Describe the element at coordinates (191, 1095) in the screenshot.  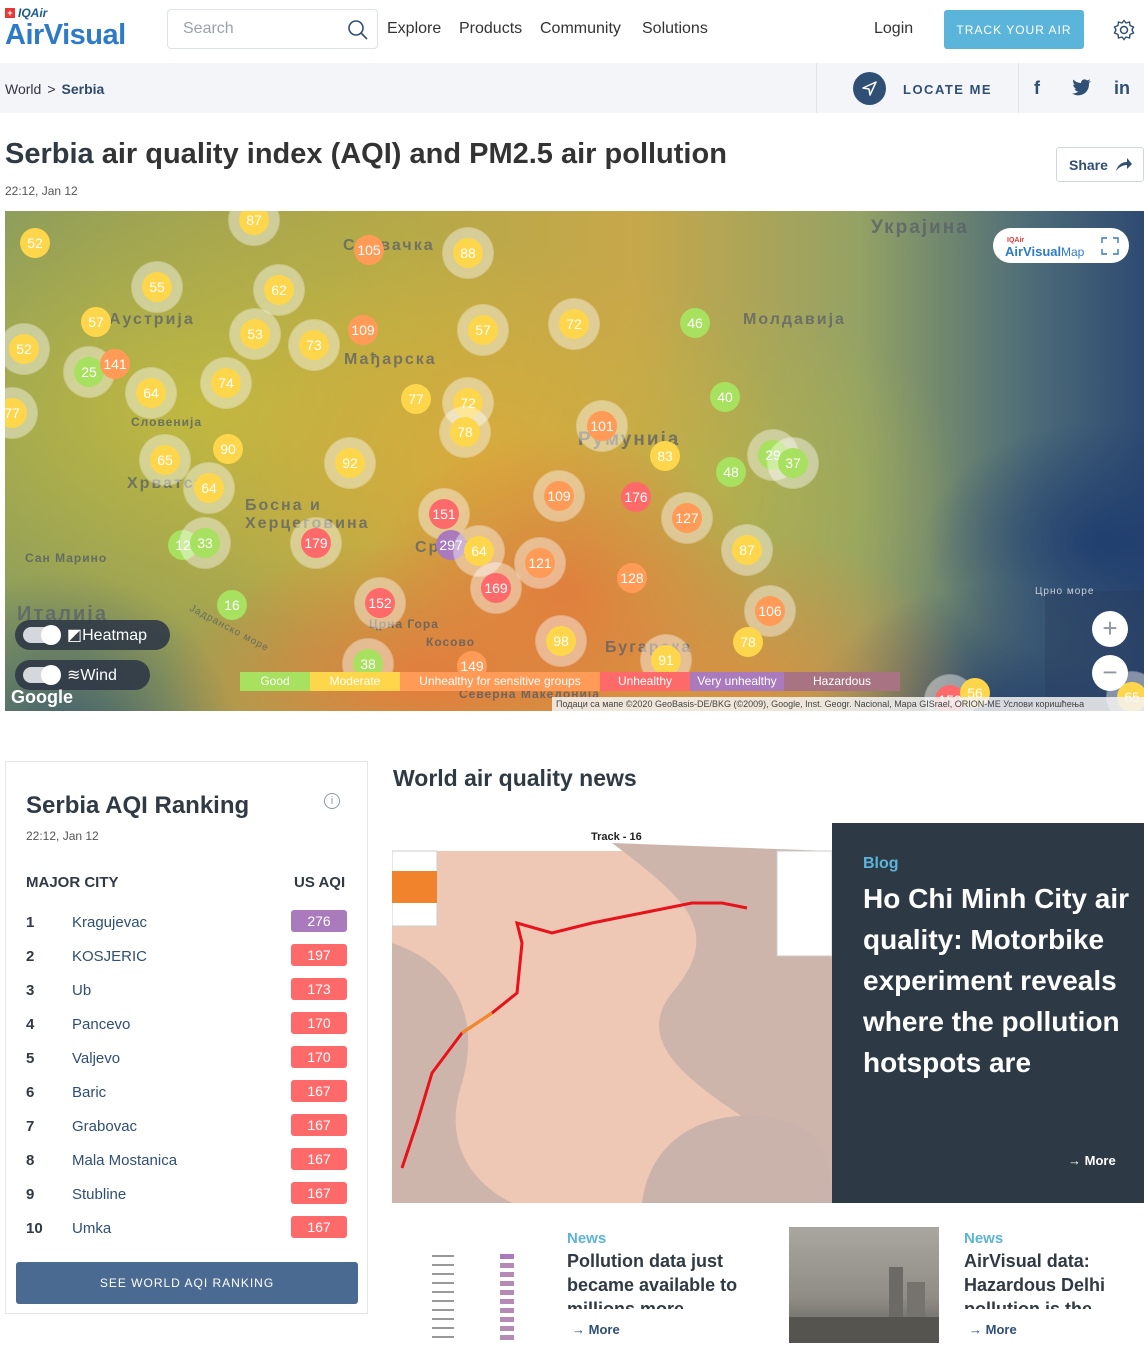
I see `ranking-row: 6 Baric 167` at that location.